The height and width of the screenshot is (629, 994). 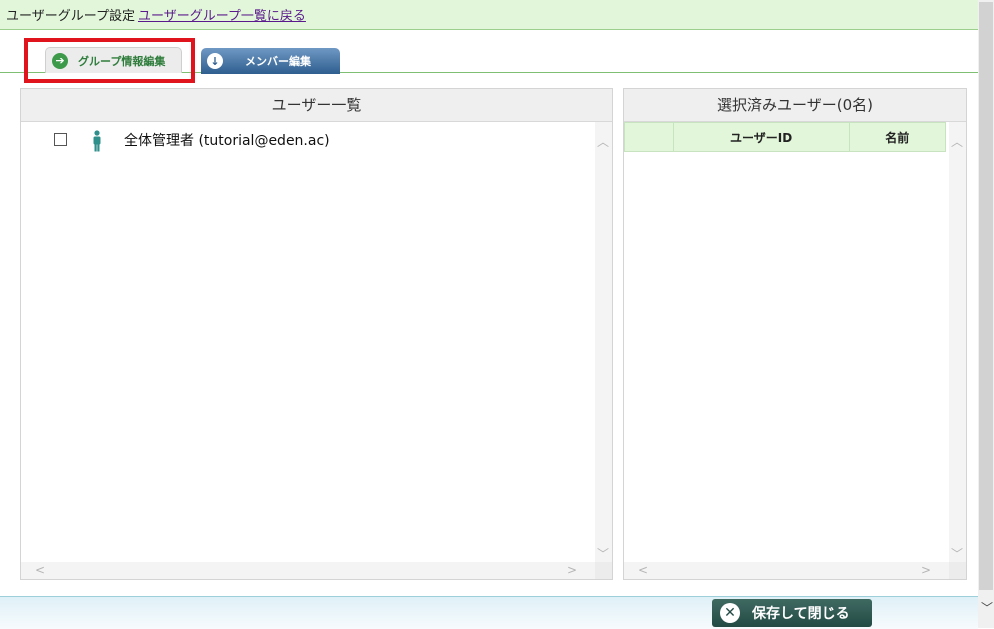 What do you see at coordinates (795, 105) in the screenshot?
I see `selected-users-title: 選択済みユーザー(0名)` at bounding box center [795, 105].